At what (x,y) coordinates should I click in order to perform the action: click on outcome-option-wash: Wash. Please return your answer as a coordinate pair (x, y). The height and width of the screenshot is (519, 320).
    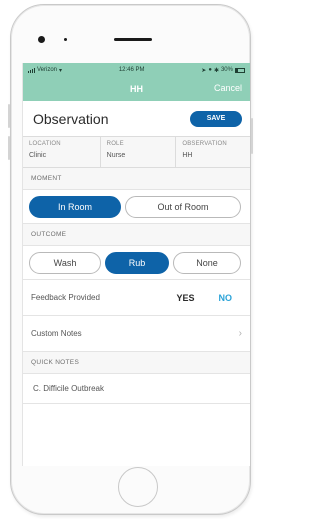
    Looking at the image, I should click on (65, 262).